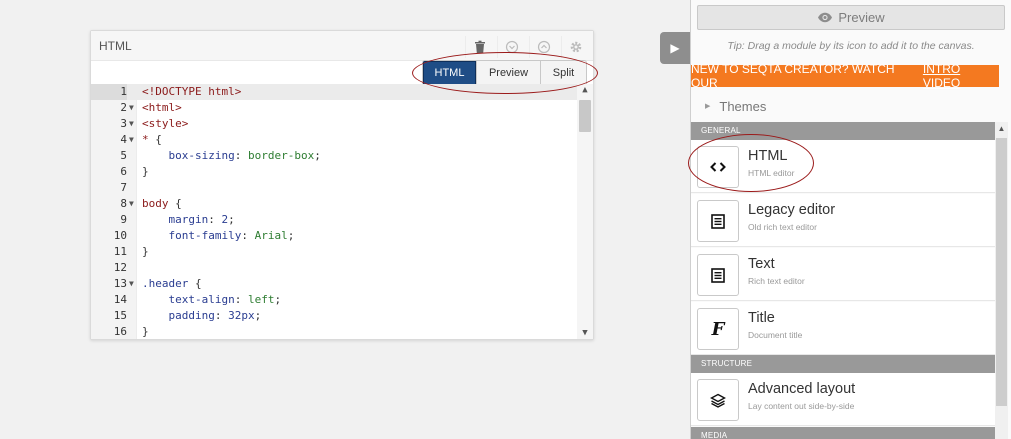 The image size is (1011, 439). Describe the element at coordinates (115, 46) in the screenshot. I see `module-title: HTML` at that location.